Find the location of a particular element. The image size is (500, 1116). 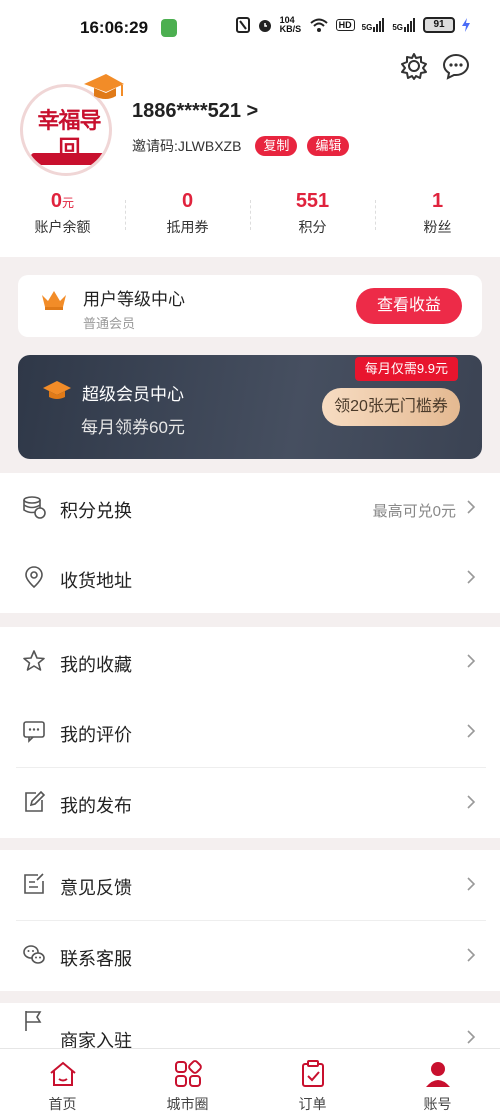

signal-2-label: 5G is located at coordinates (397, 27).